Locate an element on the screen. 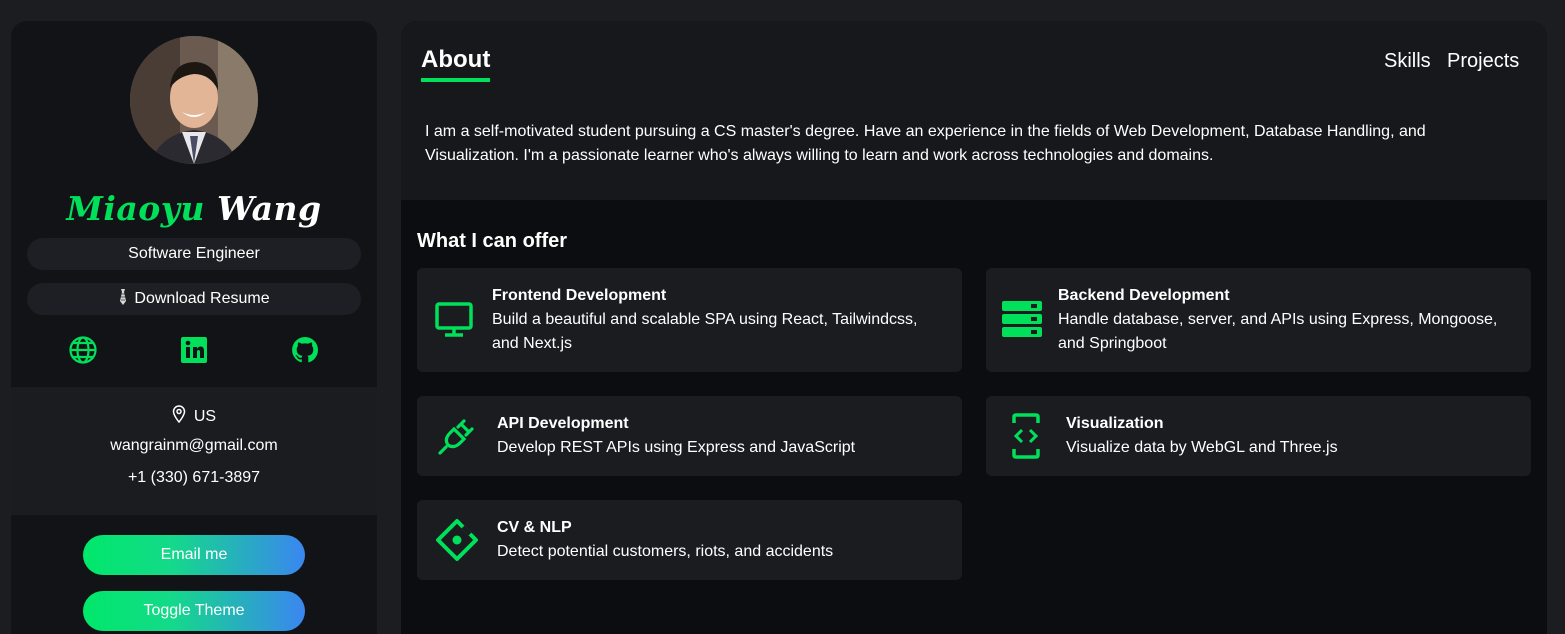 The image size is (1565, 634). social-links is located at coordinates (194, 351).